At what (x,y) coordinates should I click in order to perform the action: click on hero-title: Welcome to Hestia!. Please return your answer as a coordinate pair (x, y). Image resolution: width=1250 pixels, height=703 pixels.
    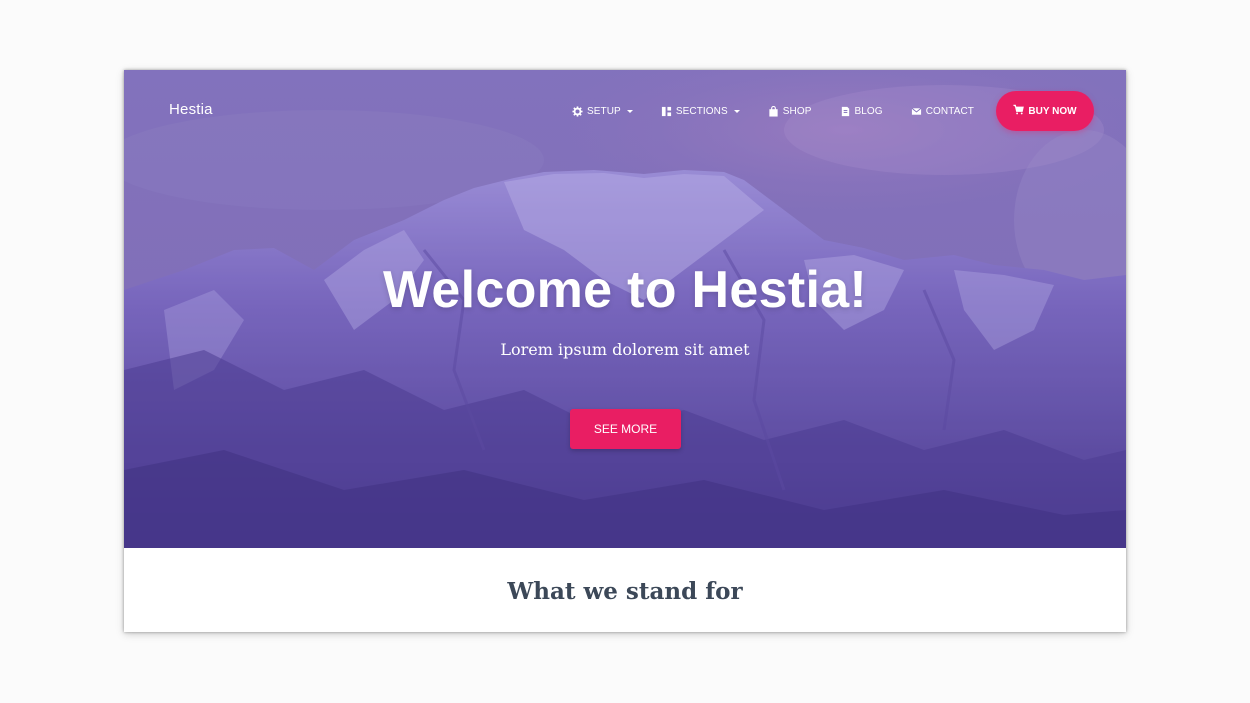
    Looking at the image, I should click on (625, 290).